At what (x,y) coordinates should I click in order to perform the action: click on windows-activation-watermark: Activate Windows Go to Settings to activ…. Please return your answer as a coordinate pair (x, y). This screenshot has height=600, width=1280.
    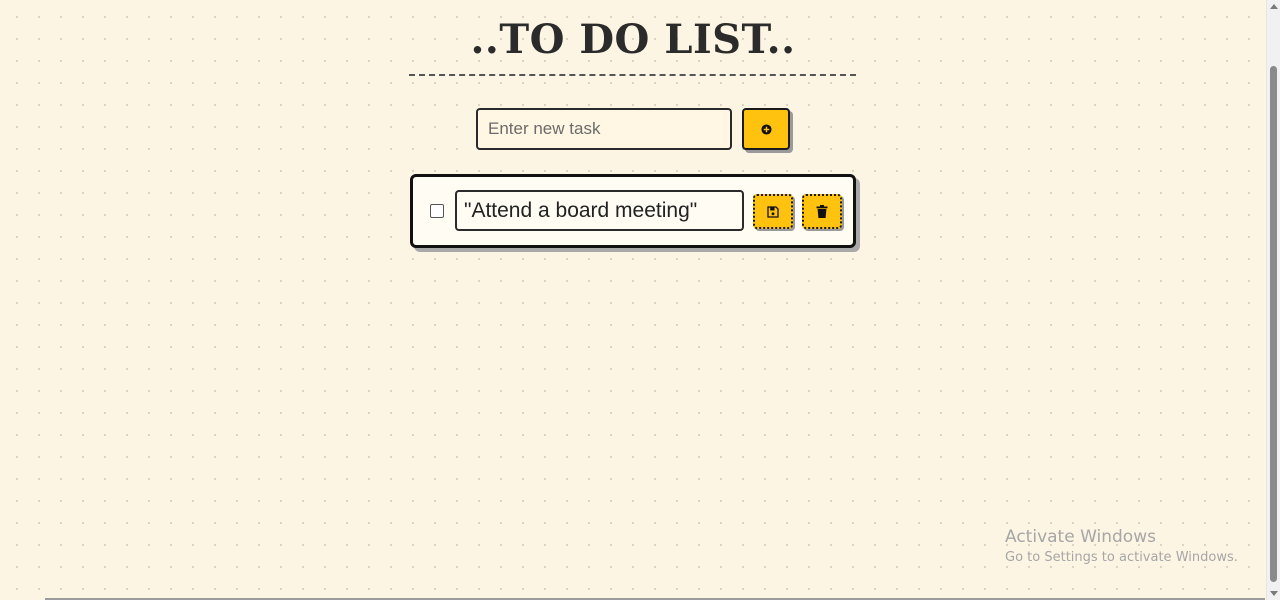
    Looking at the image, I should click on (1121, 547).